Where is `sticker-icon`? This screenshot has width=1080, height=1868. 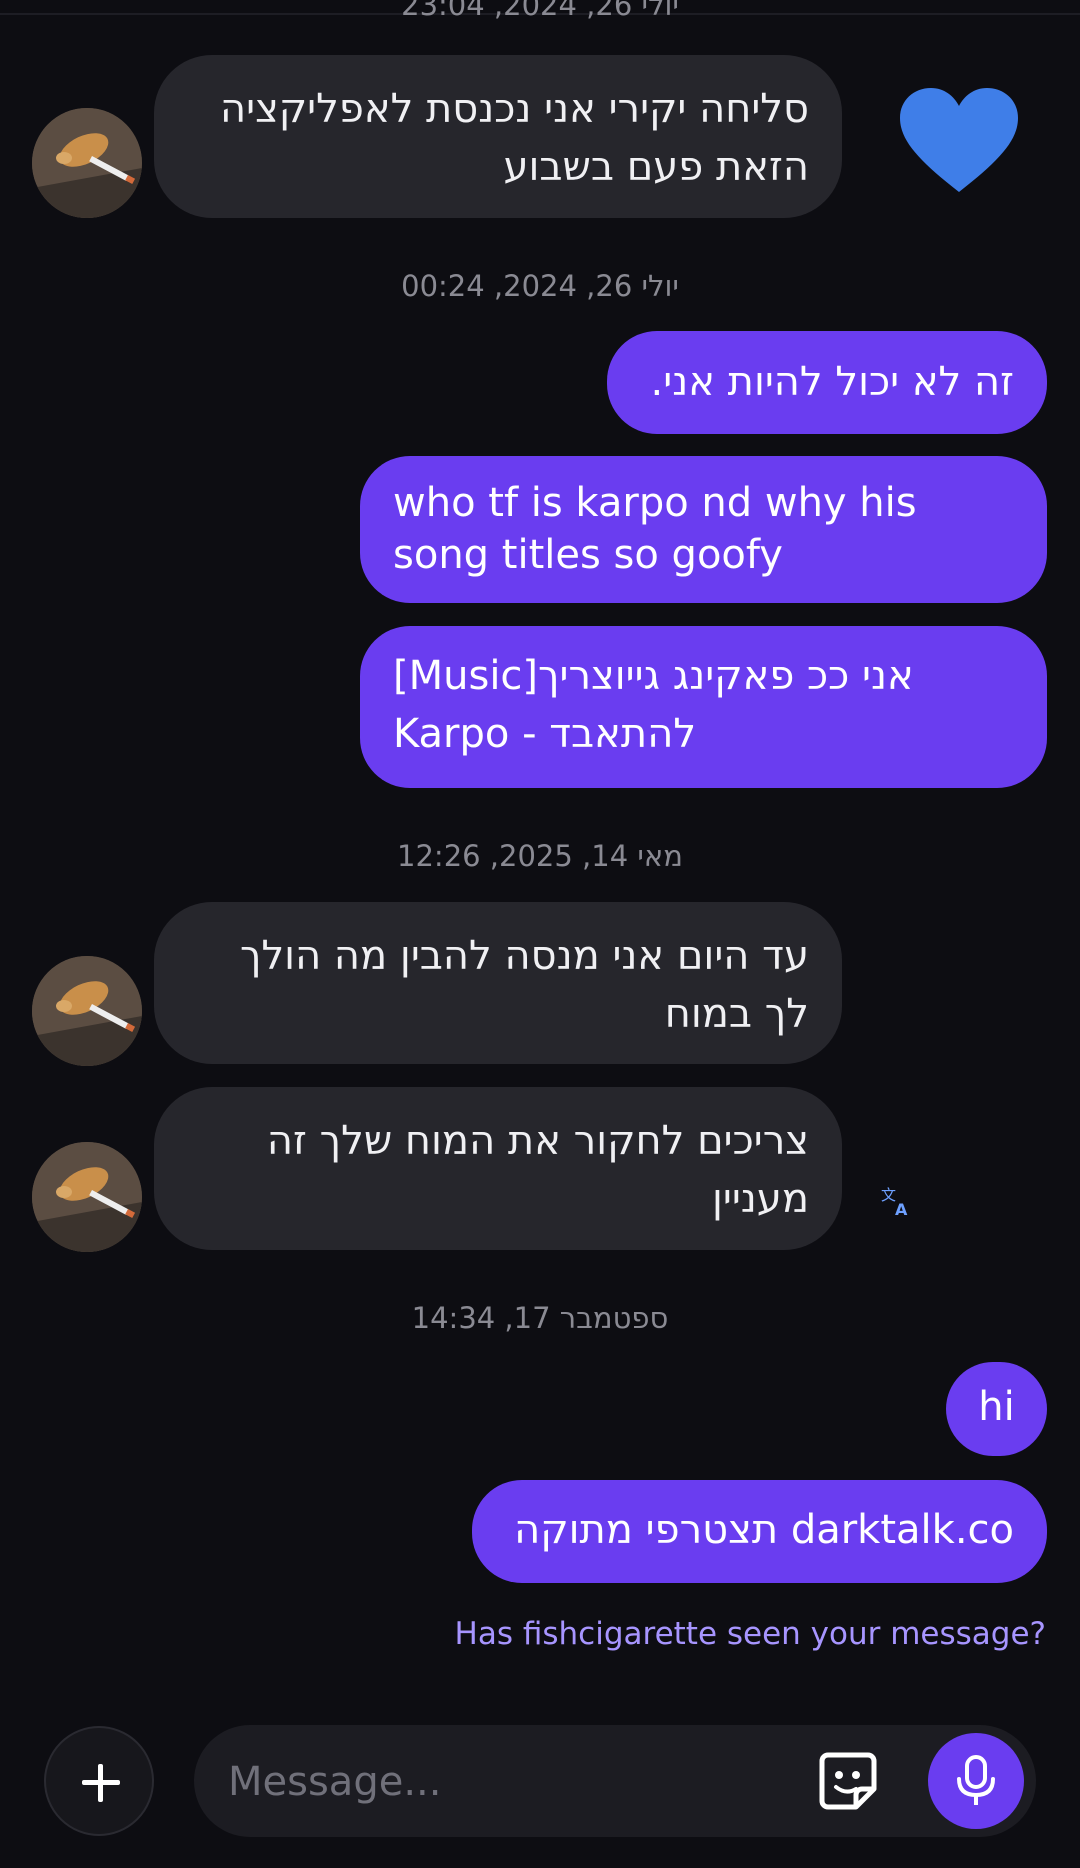 sticker-icon is located at coordinates (848, 1781).